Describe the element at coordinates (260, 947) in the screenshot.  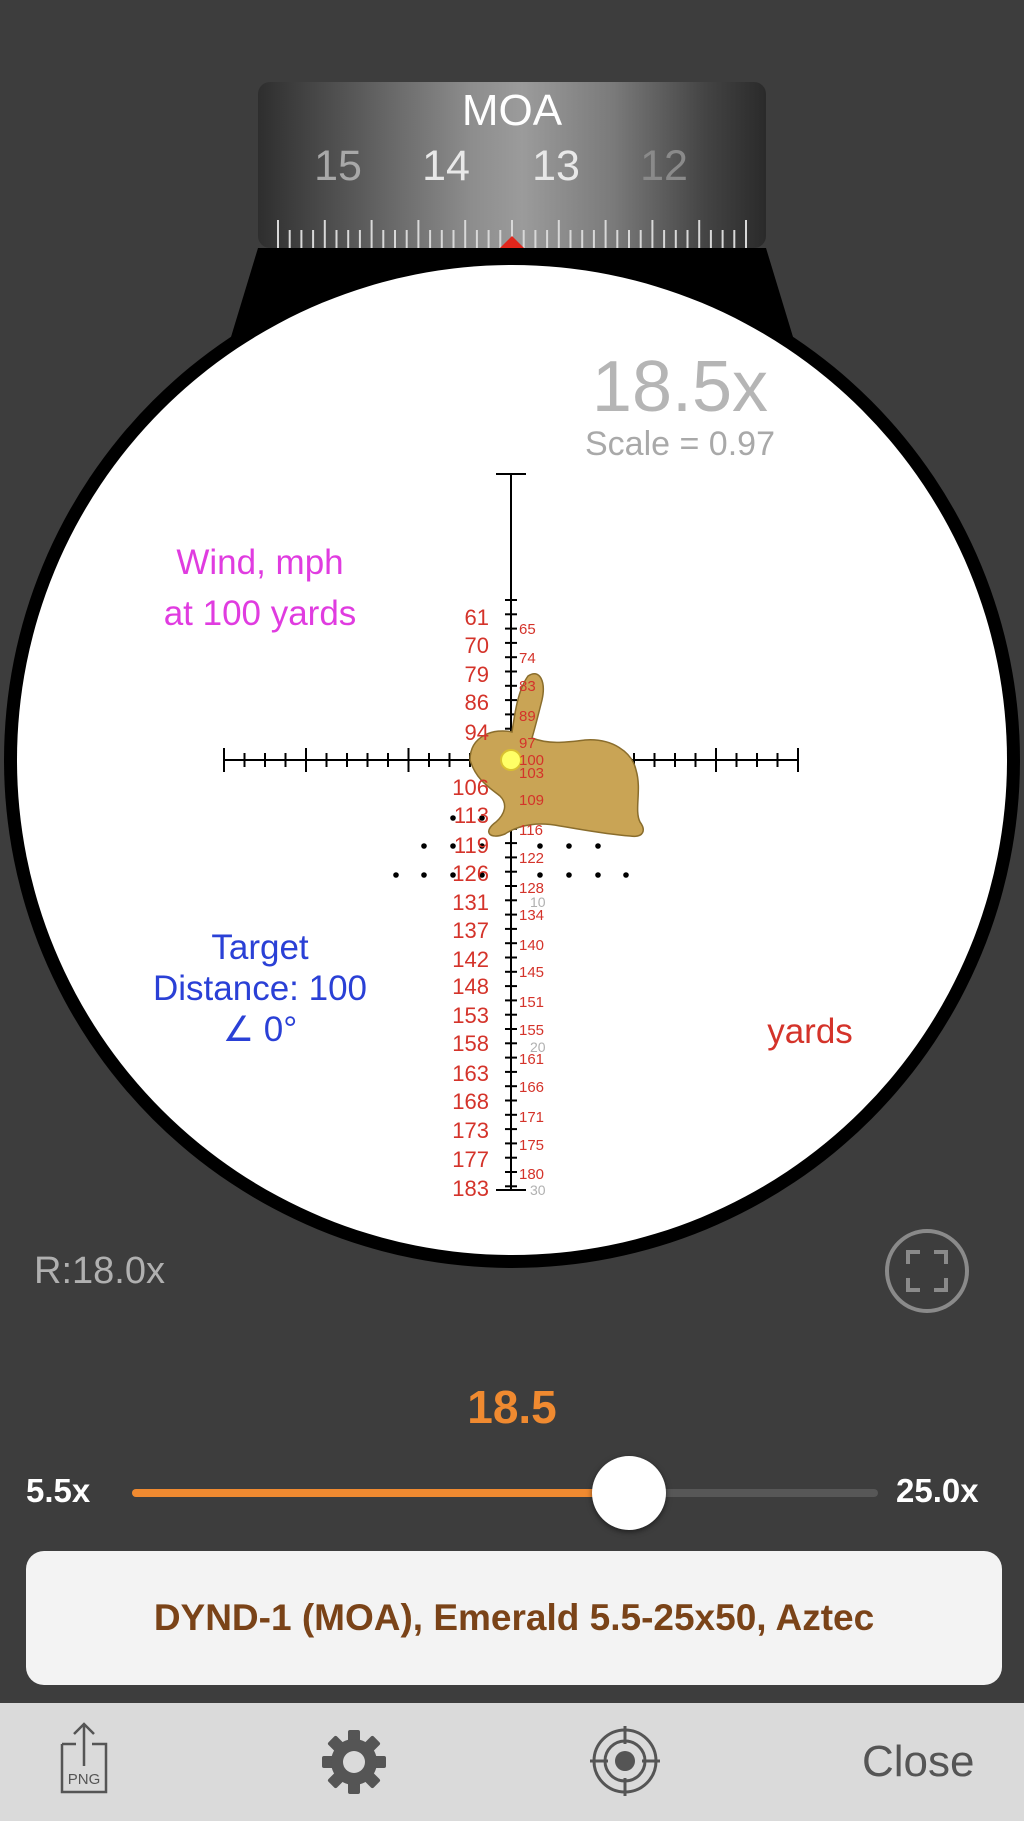
I see `target-label: Target` at that location.